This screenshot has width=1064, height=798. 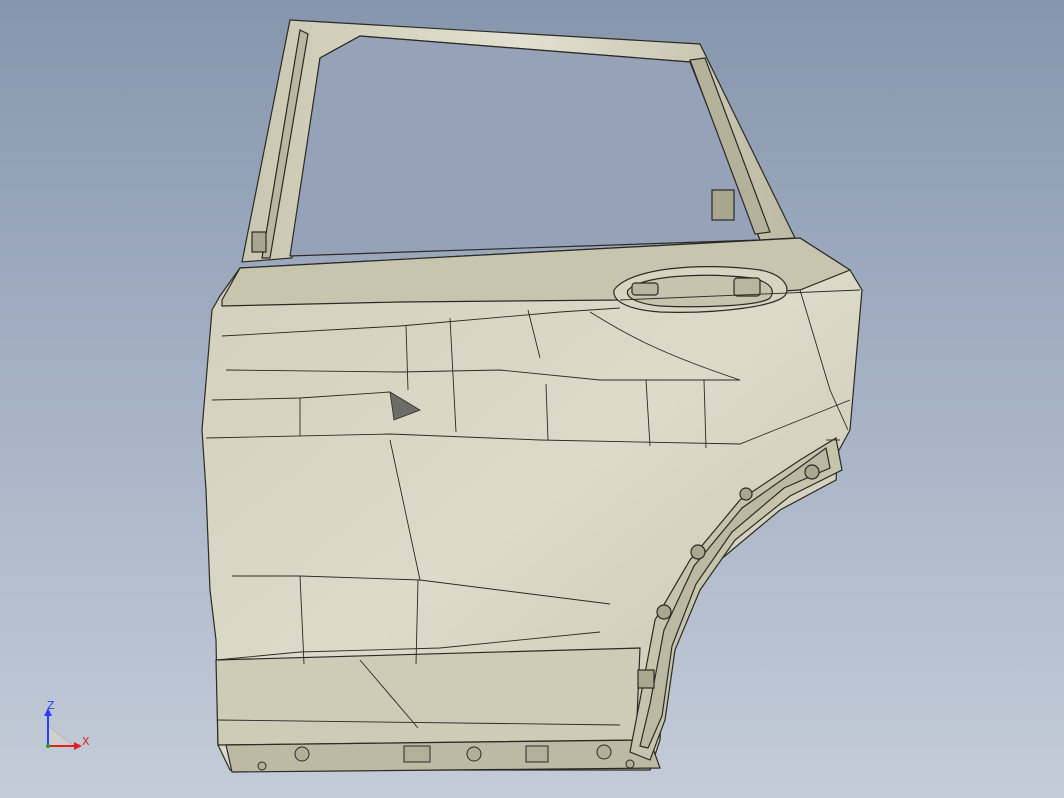 I want to click on coordinate-triad: Z X, so click(x=66, y=725).